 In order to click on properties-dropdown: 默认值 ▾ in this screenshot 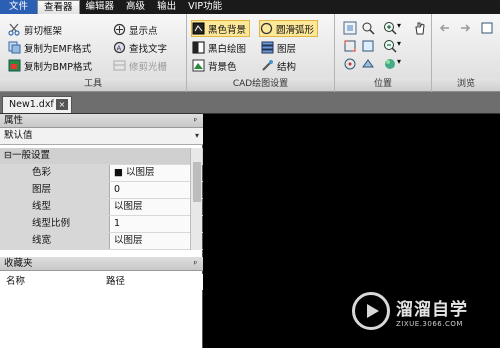, I will do `click(101, 136)`.